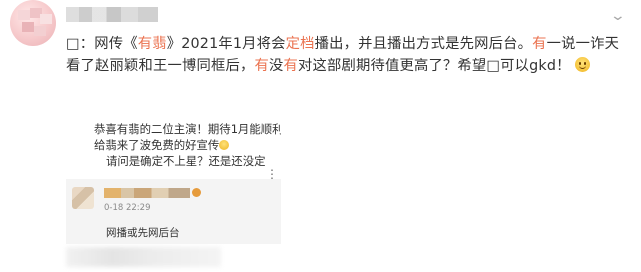 Image resolution: width=641 pixels, height=272 pixels. I want to click on post-prefix: □：网传《, so click(102, 44).